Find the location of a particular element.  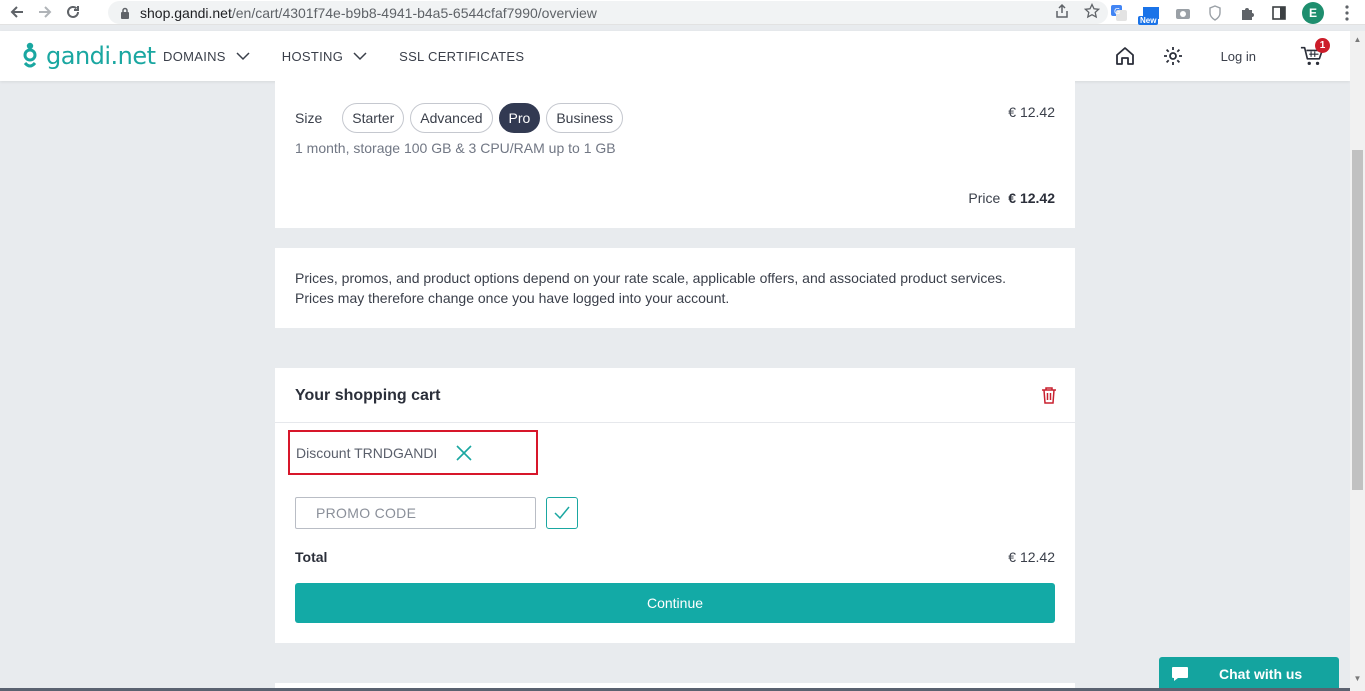

forward-arrow-icon is located at coordinates (45, 12).